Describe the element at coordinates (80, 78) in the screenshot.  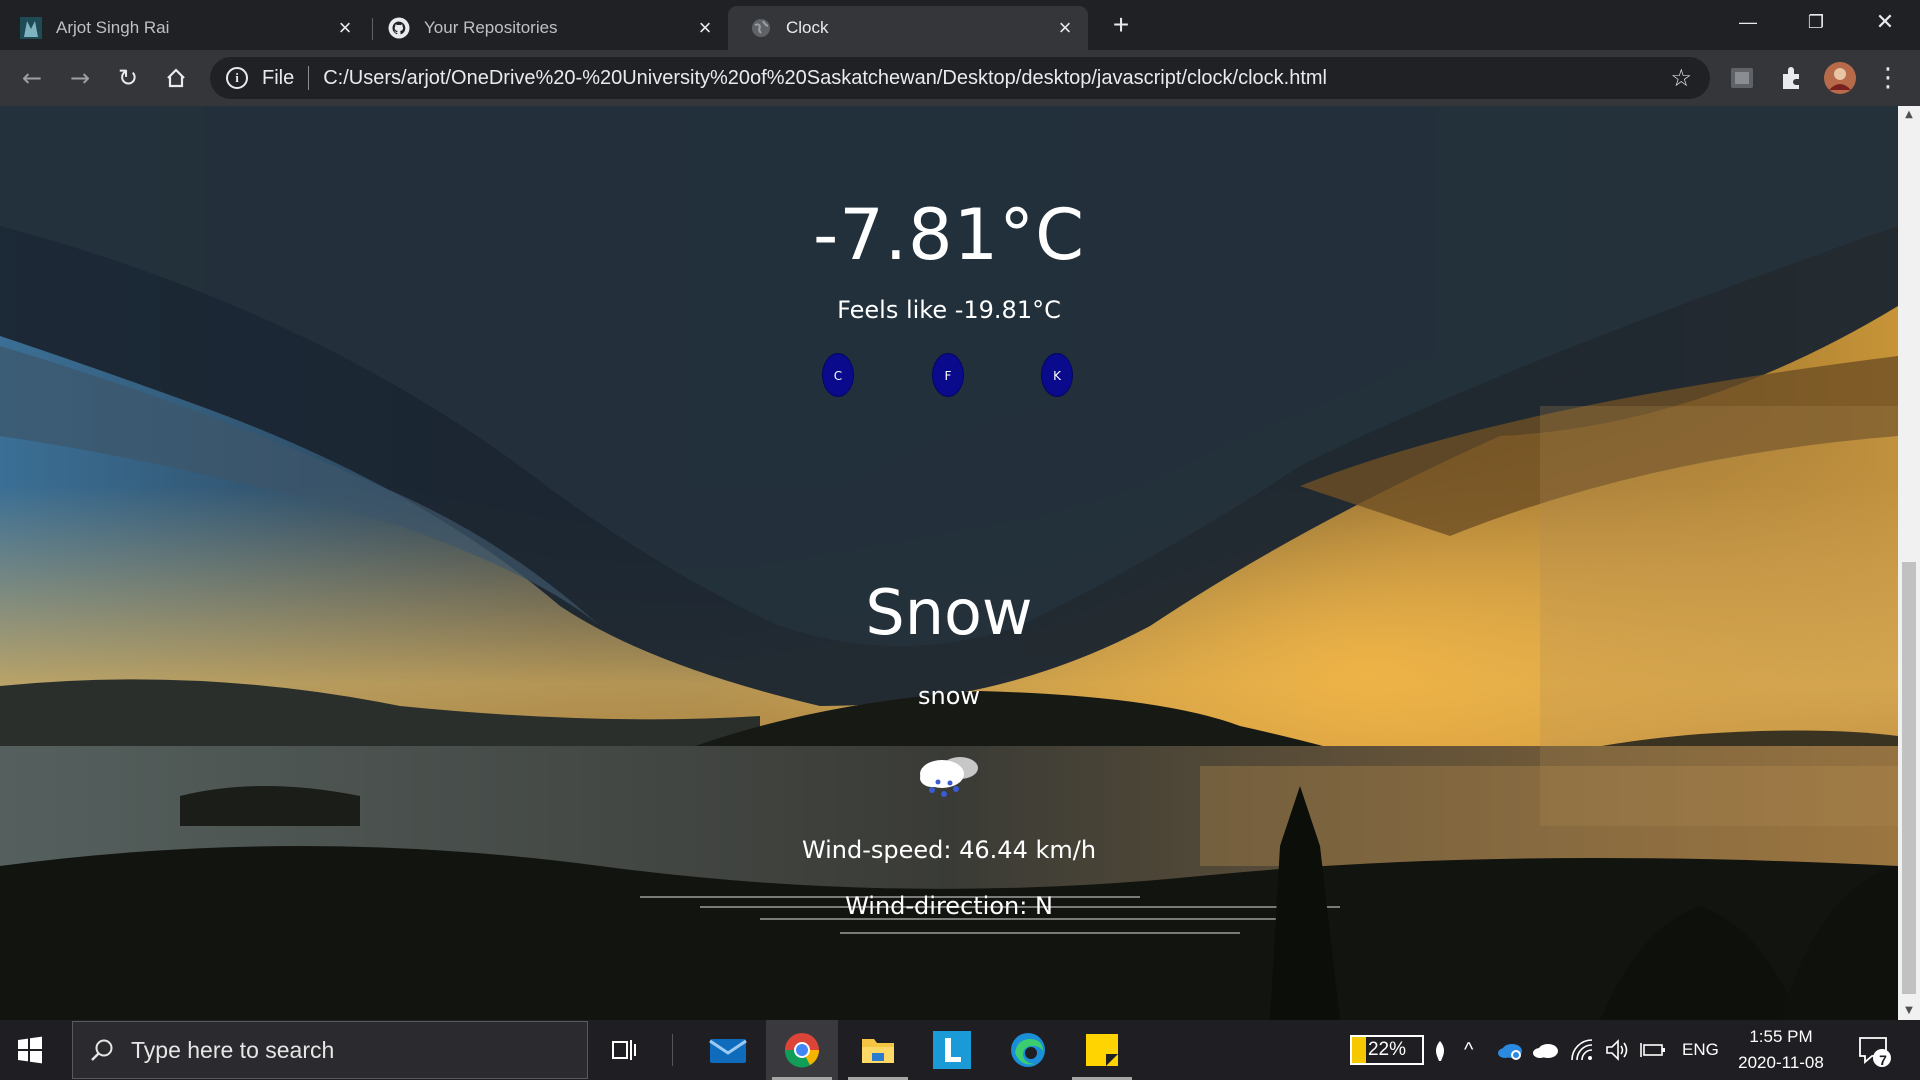
I see `forward-arrow-icon: →` at that location.